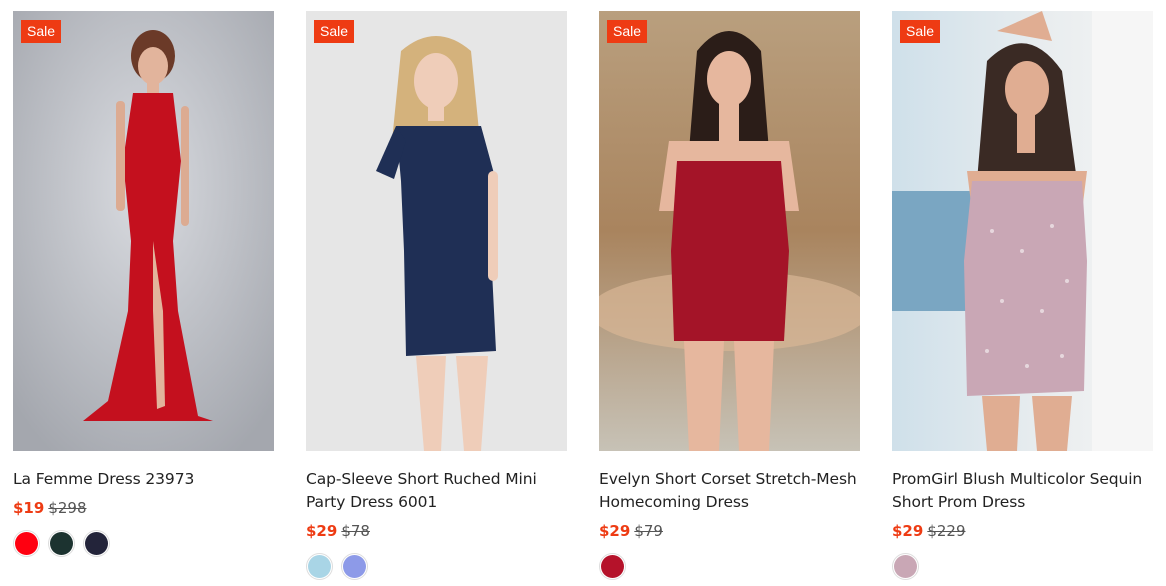  What do you see at coordinates (29, 508) in the screenshot?
I see `sale-price: $19` at bounding box center [29, 508].